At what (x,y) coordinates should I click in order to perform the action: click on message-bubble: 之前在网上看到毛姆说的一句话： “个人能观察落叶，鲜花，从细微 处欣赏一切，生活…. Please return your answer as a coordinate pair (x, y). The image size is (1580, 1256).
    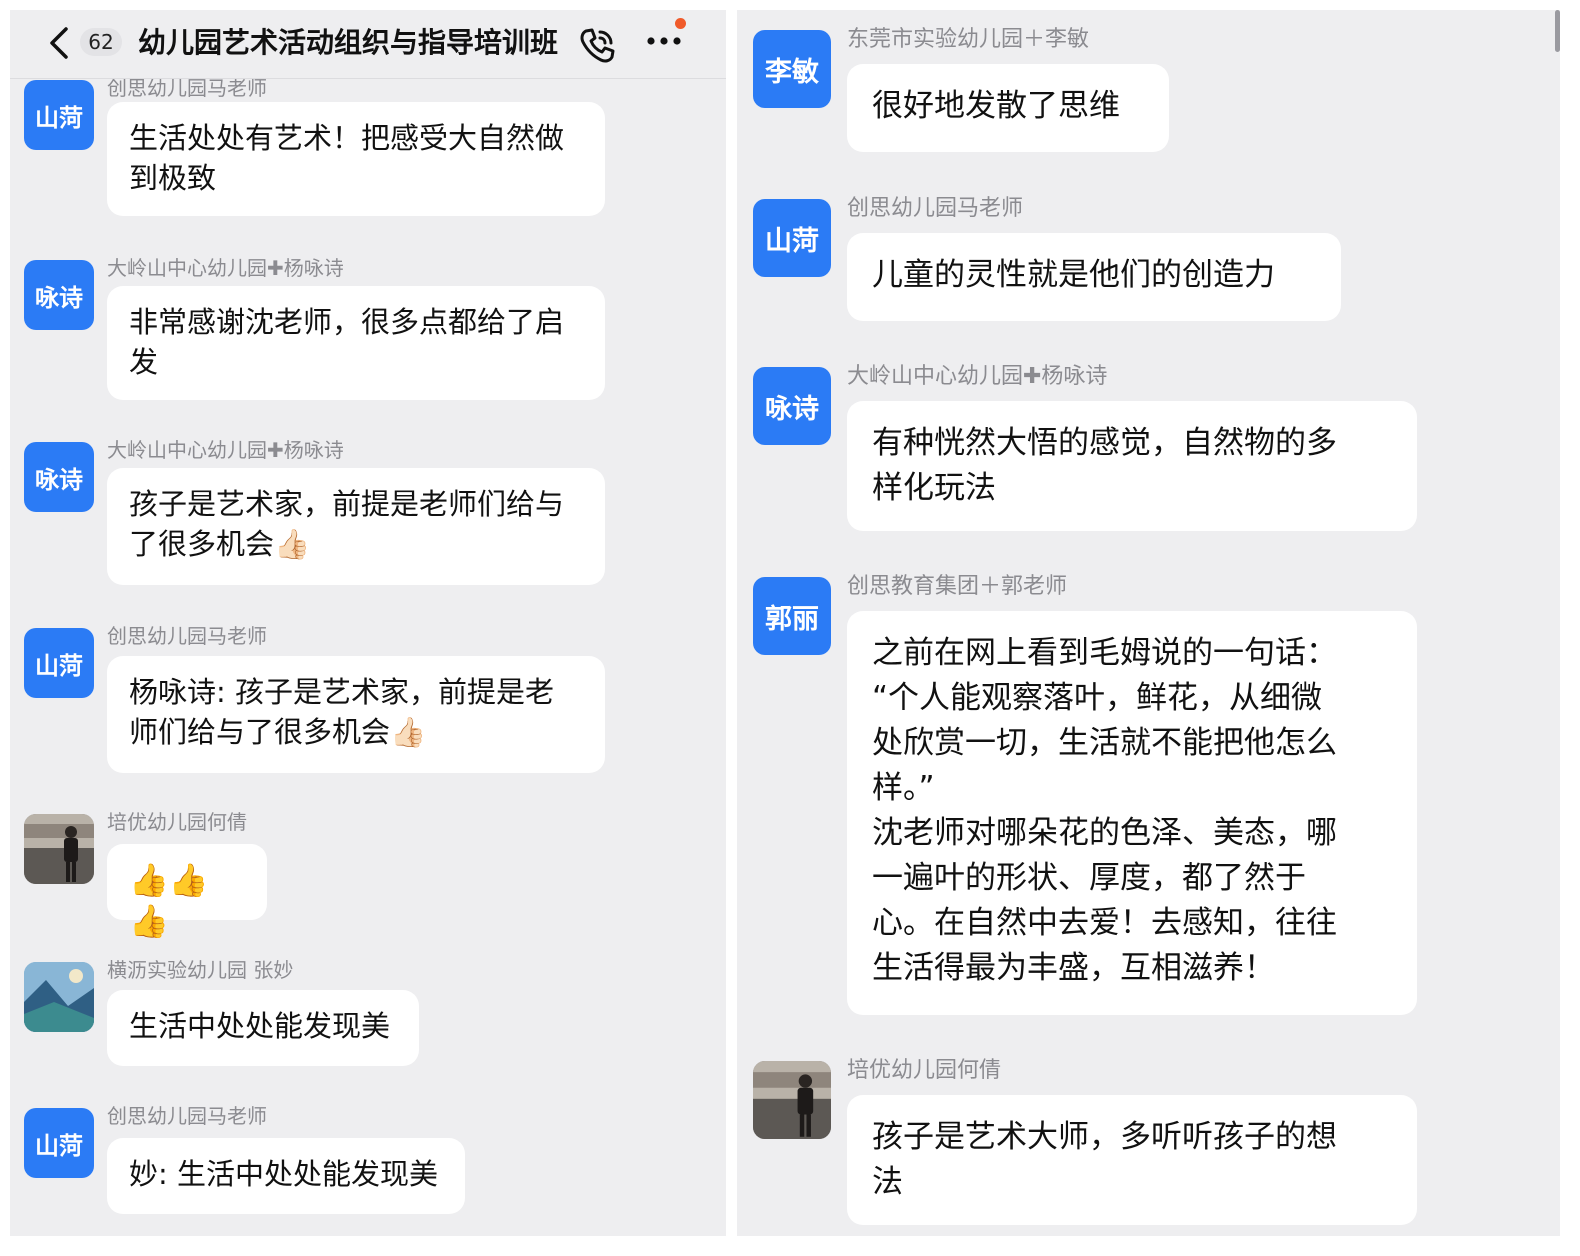
    Looking at the image, I should click on (1132, 813).